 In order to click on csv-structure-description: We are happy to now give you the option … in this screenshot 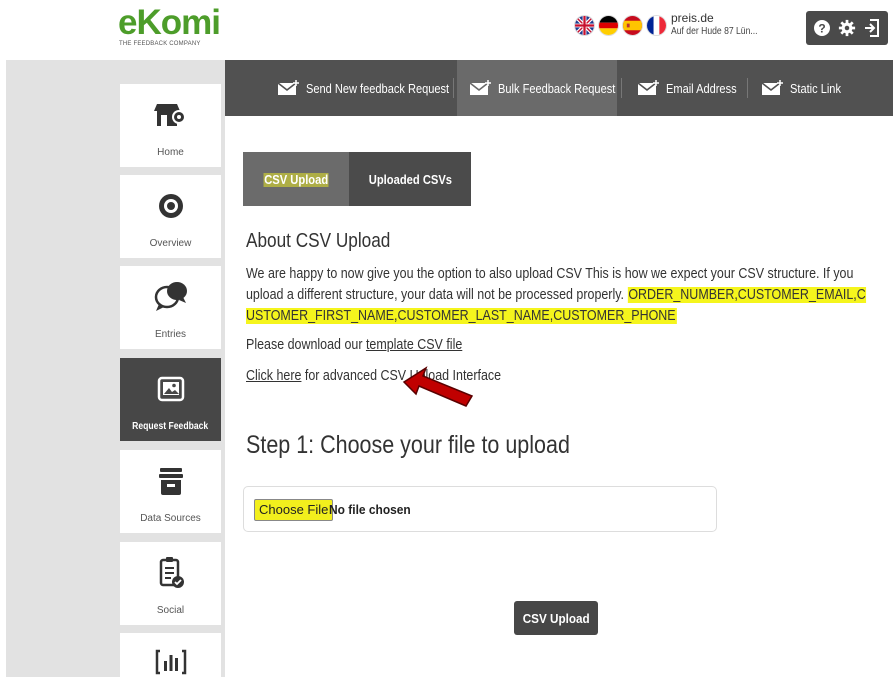, I will do `click(560, 295)`.